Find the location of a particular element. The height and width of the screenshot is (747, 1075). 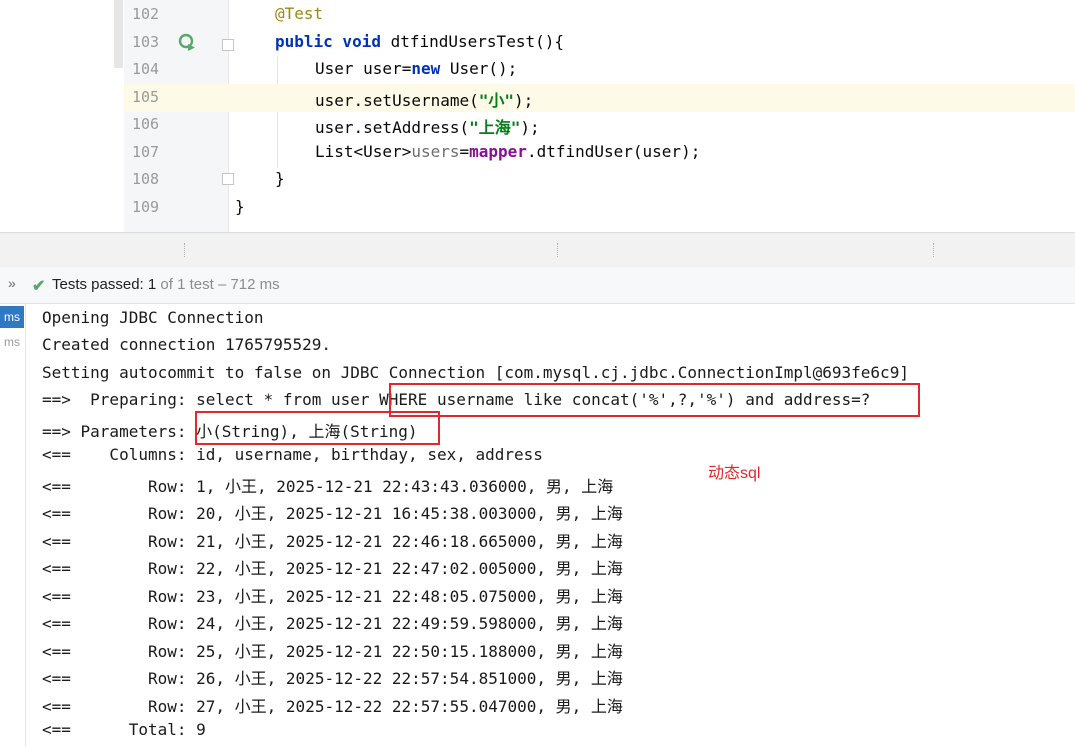

code-line: 102 @Test is located at coordinates (599, 15).